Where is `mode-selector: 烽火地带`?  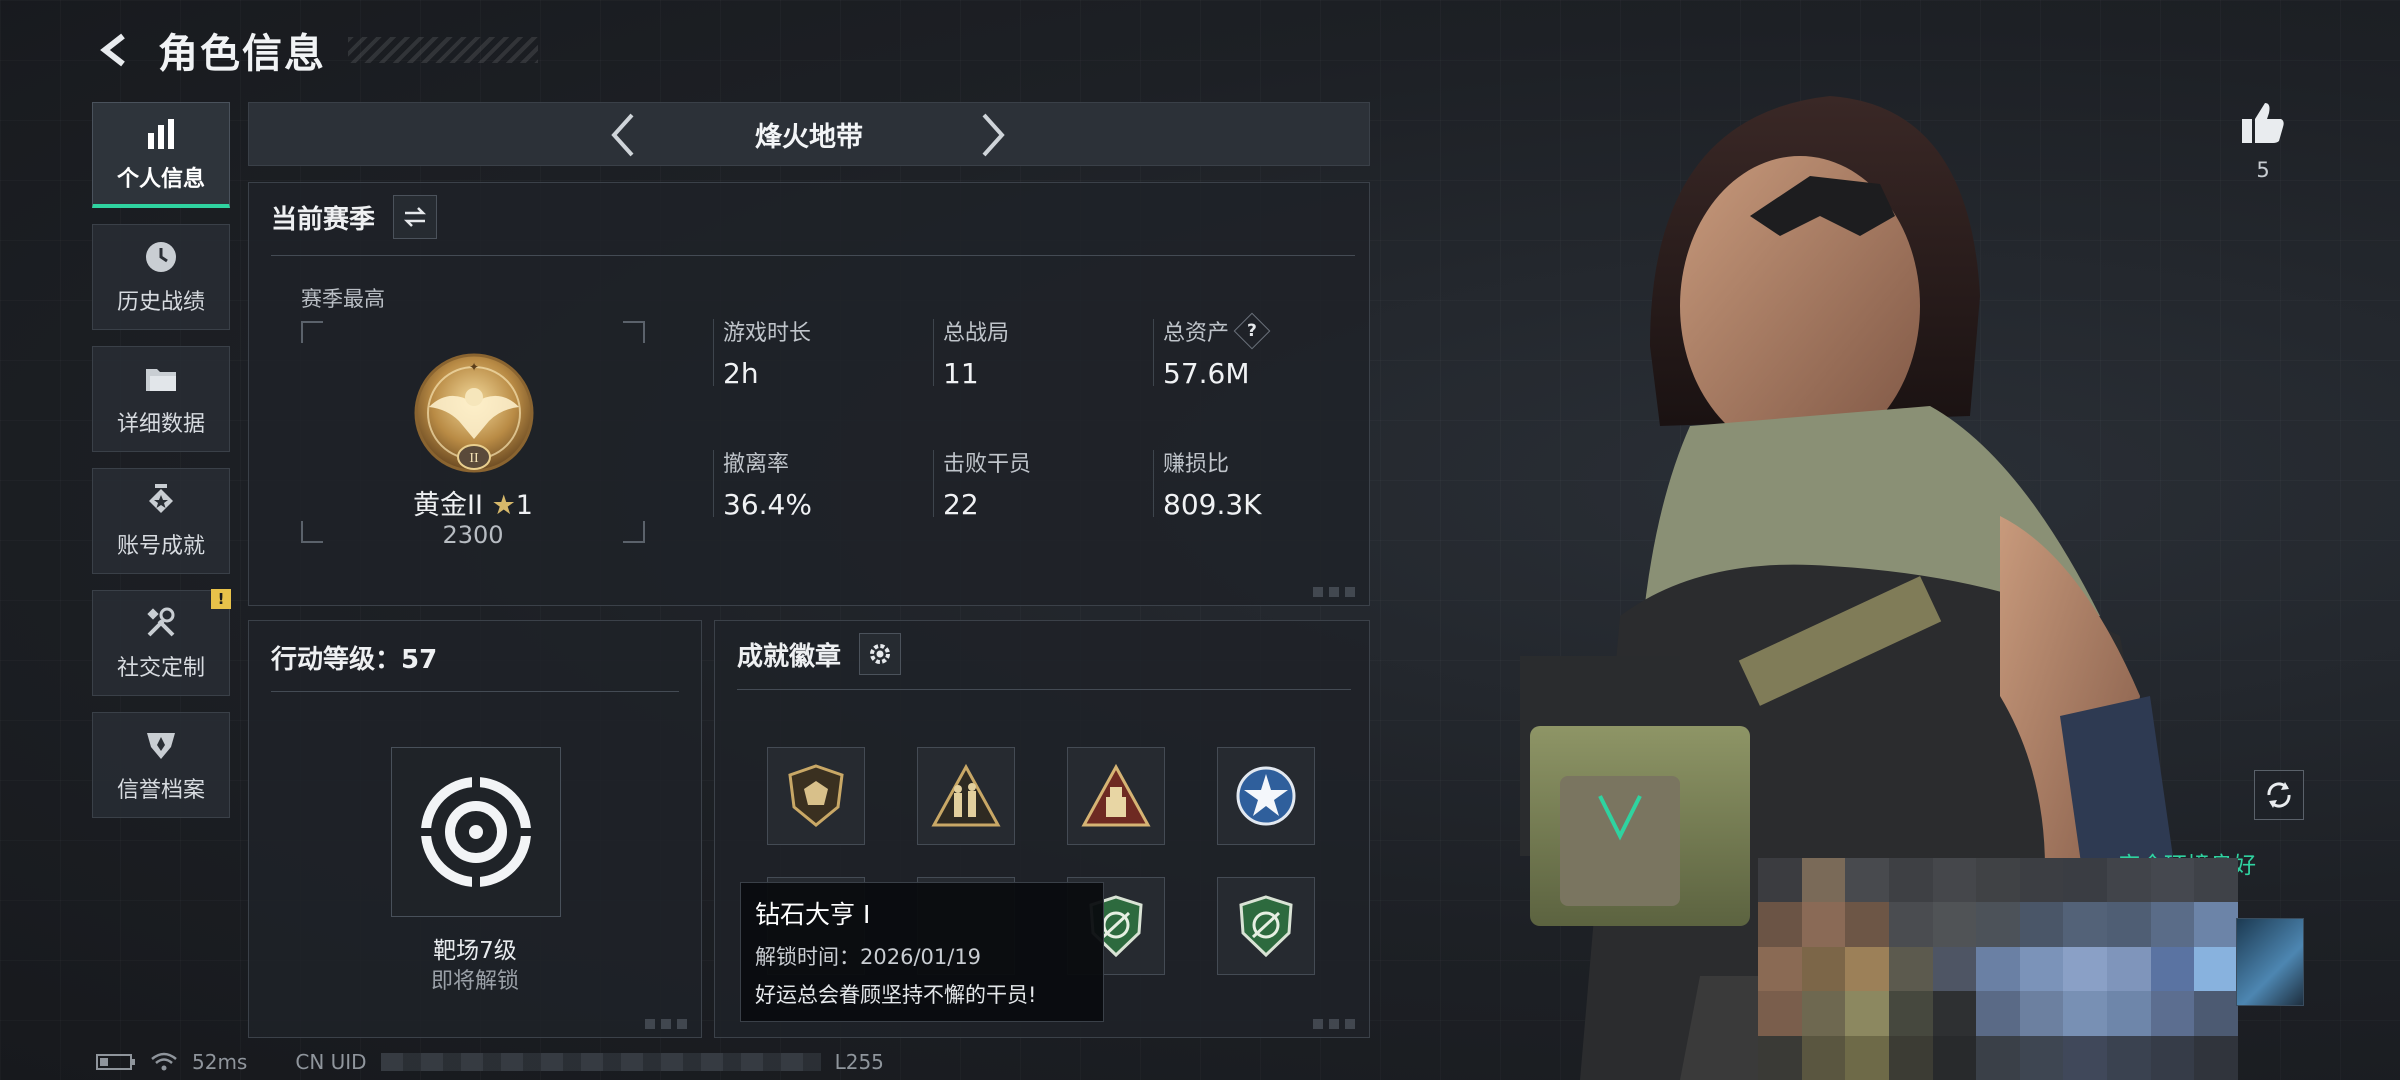 mode-selector: 烽火地带 is located at coordinates (809, 134).